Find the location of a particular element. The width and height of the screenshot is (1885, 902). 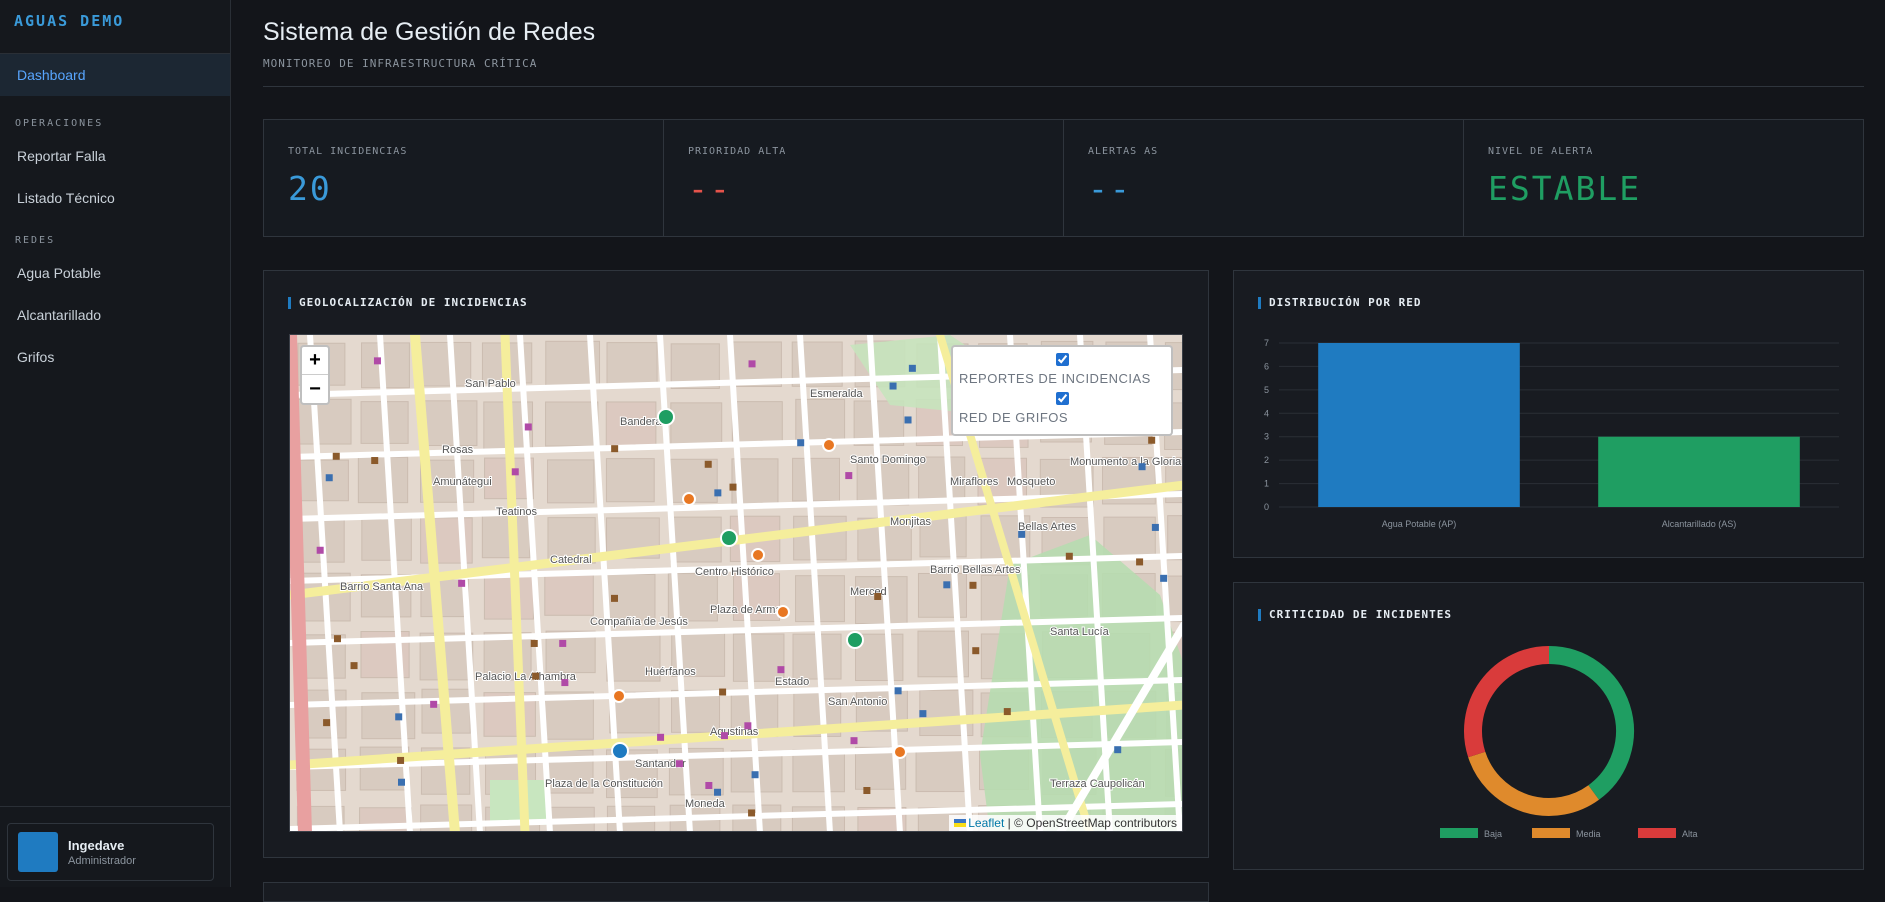

sidebar-item-agua-potable: Agua Potable is located at coordinates (115, 273).